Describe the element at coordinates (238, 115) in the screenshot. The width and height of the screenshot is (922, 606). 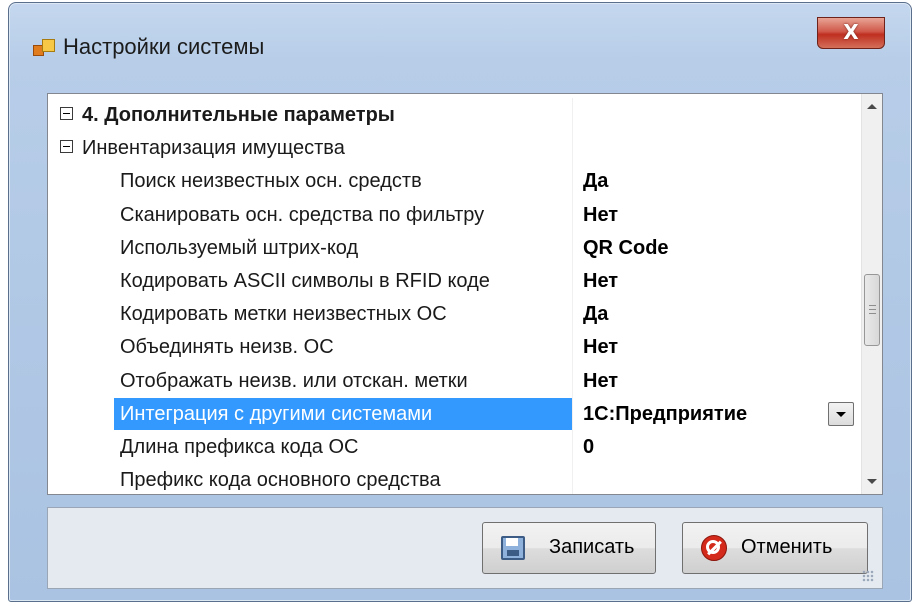
I see `property-name: 4. Дополнительные параметры` at that location.